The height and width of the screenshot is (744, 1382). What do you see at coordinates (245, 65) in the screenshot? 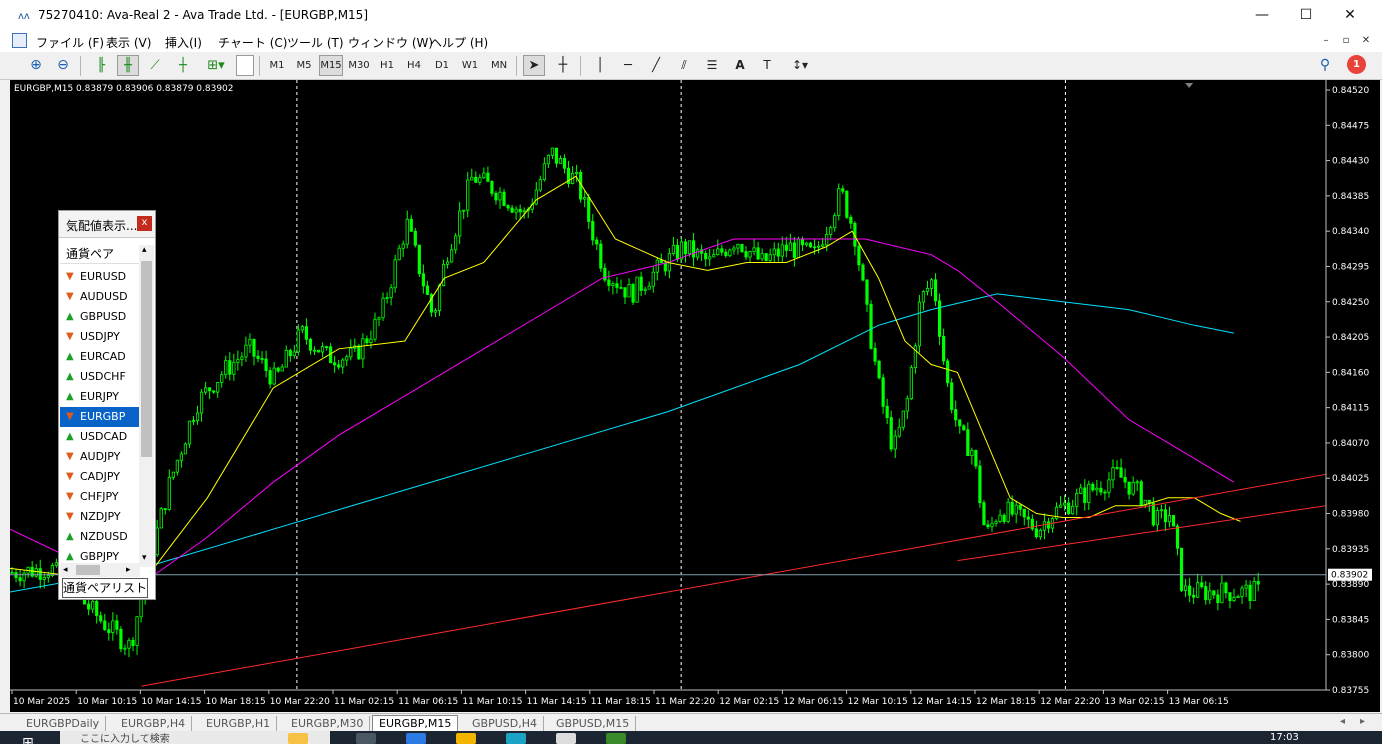
I see `chart-shift-box` at bounding box center [245, 65].